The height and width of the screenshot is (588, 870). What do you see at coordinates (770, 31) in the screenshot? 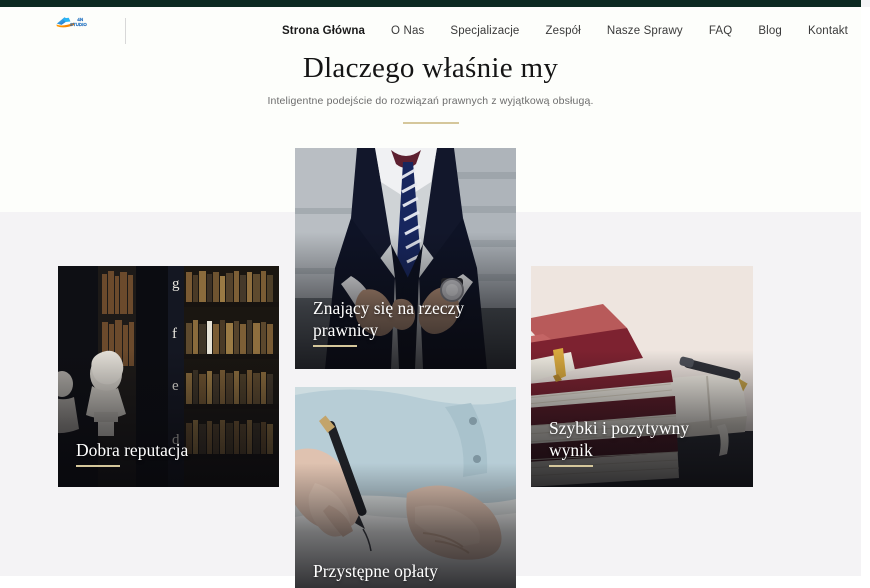
I see `nav-item-blog: Blog` at bounding box center [770, 31].